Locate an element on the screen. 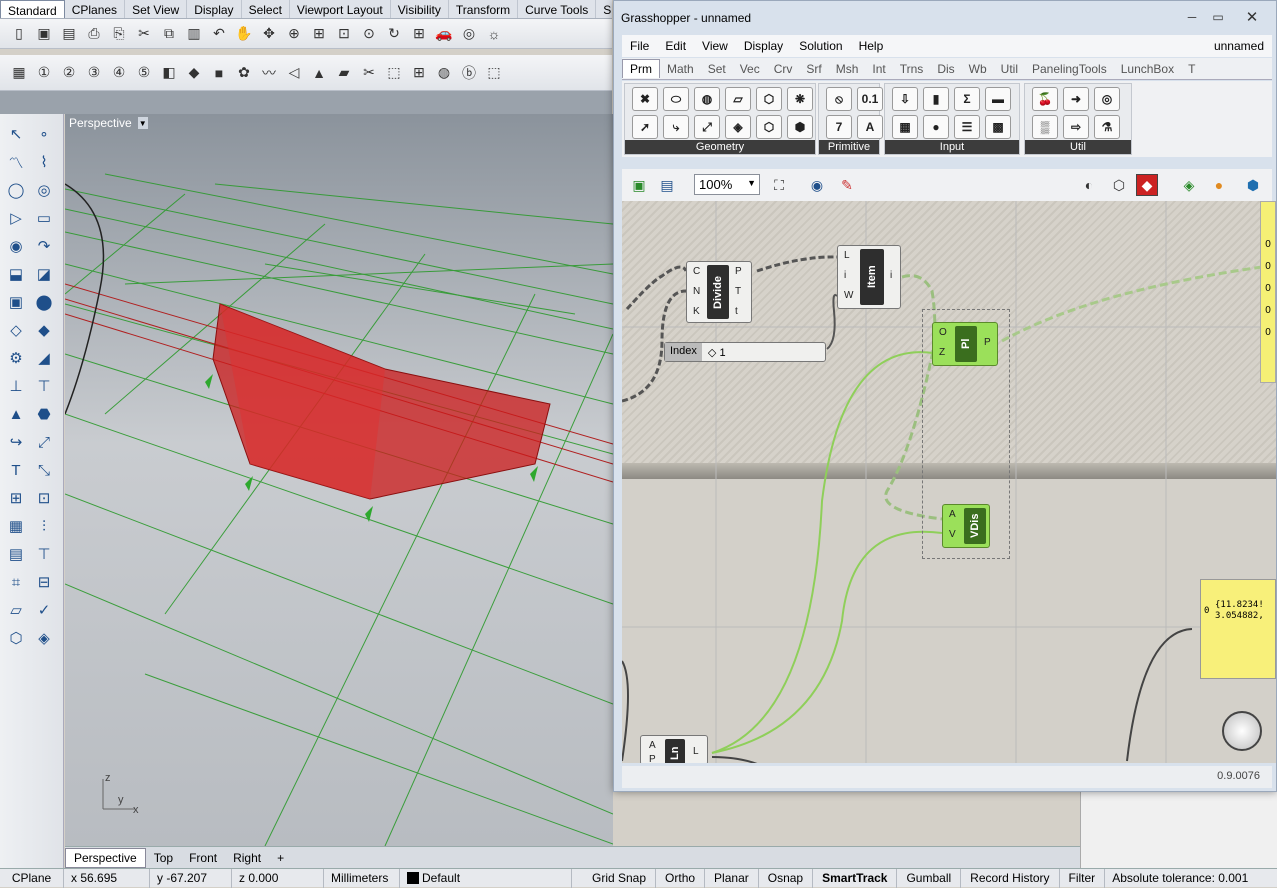 This screenshot has width=1277, height=888. viewport-tab-perspective: Perspective is located at coordinates (105, 857).